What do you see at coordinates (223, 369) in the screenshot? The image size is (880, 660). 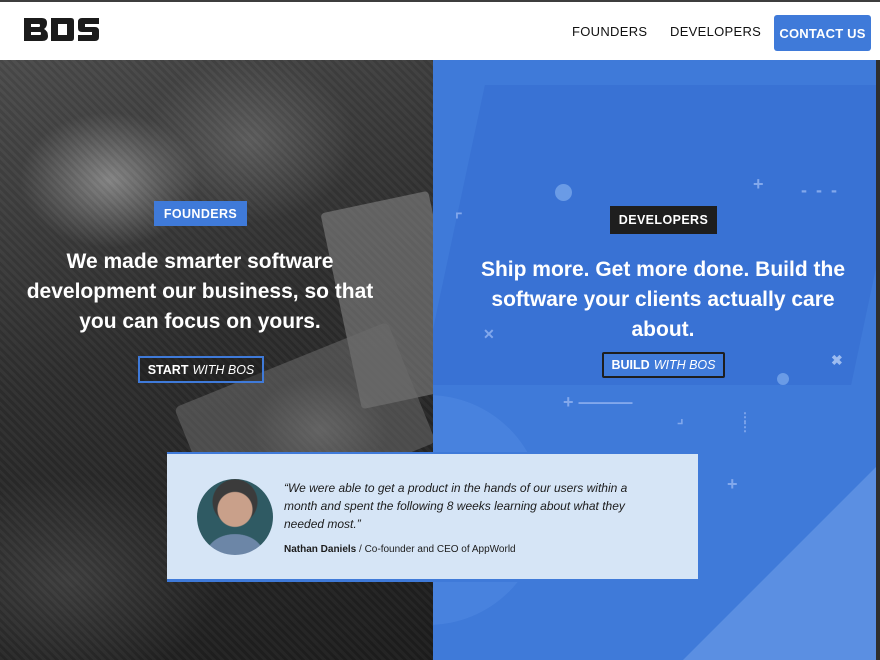 I see `start-button-suffix: WITH BOS` at bounding box center [223, 369].